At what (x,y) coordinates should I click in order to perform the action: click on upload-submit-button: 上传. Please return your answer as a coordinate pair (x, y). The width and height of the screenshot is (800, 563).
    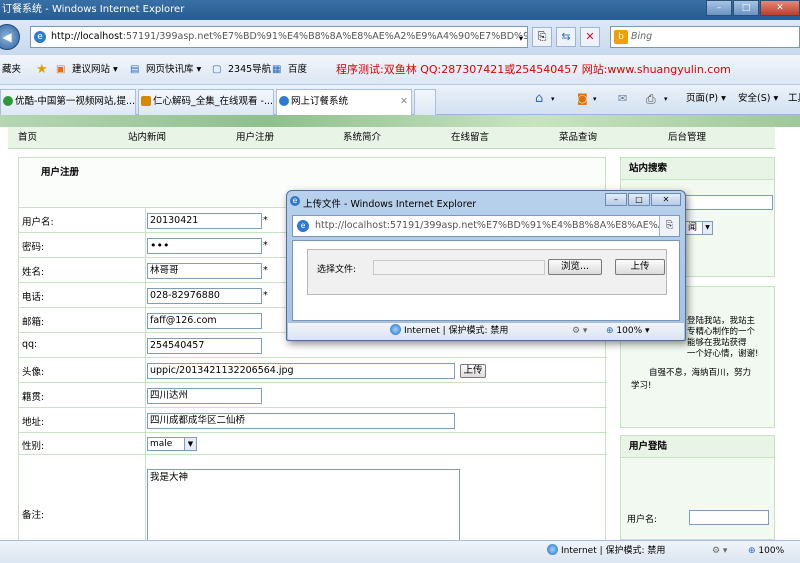
    Looking at the image, I should click on (640, 267).